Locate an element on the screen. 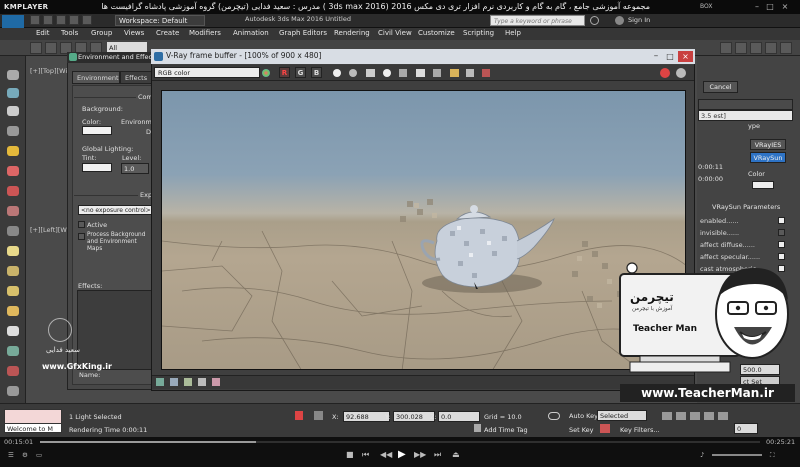 The width and height of the screenshot is (800, 467). render-last-icon is located at coordinates (681, 73).